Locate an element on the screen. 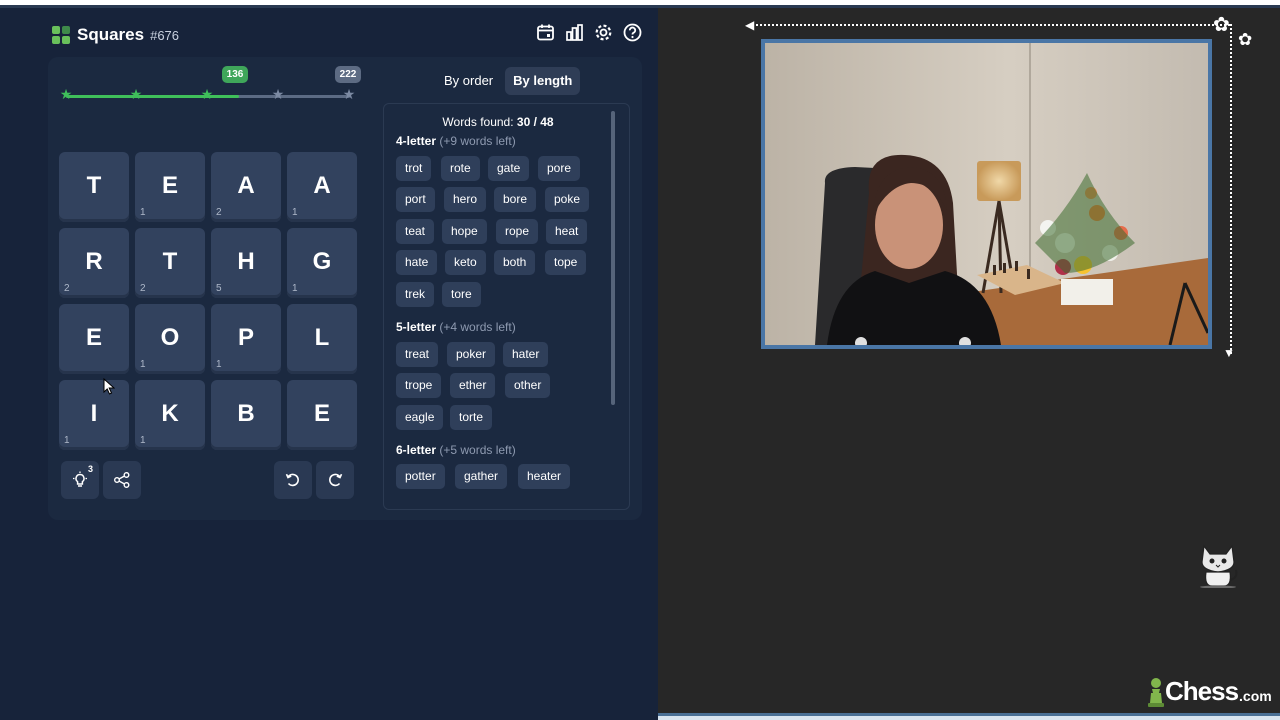 This screenshot has height=720, width=1280. sort-by-order-tab: By order is located at coordinates (468, 81).